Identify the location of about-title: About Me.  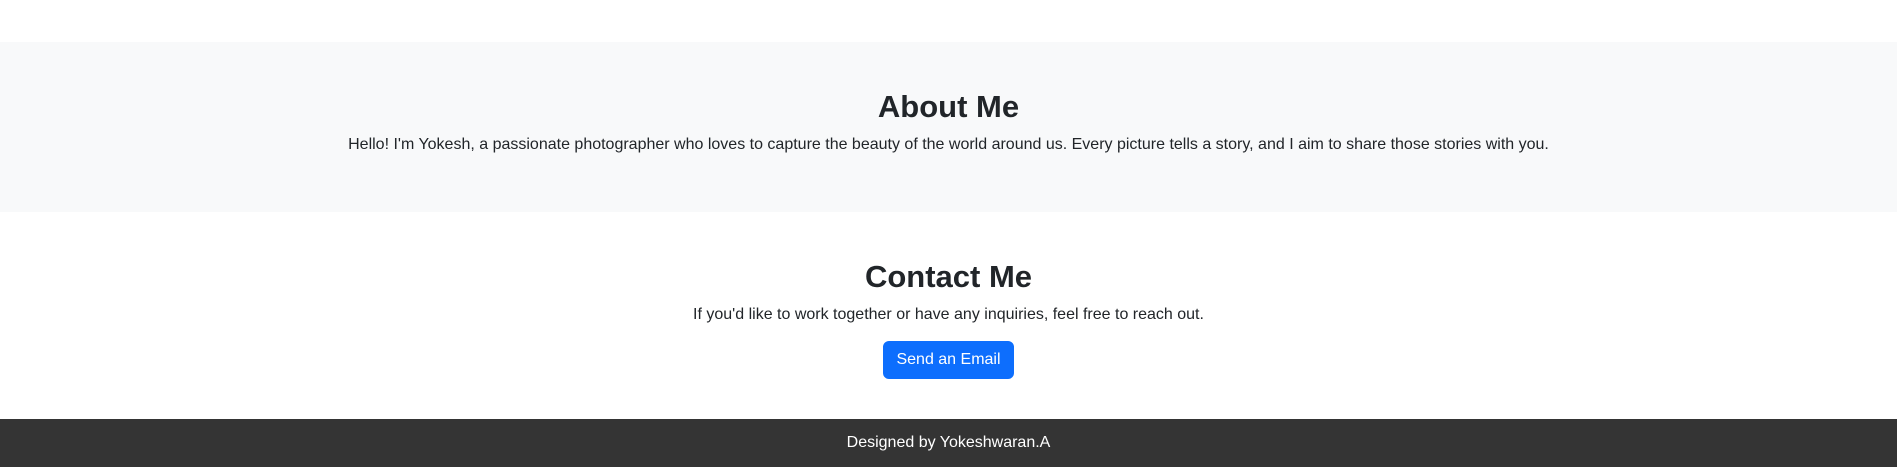
(948, 106).